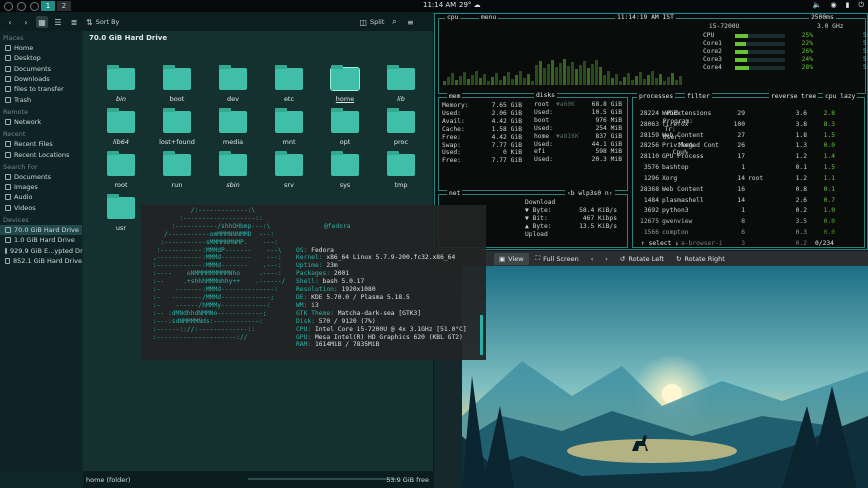 This screenshot has height=488, width=868. What do you see at coordinates (749, 234) in the screenshot?
I see `process-row: 1566 compton 6 0.3 0.0` at bounding box center [749, 234].